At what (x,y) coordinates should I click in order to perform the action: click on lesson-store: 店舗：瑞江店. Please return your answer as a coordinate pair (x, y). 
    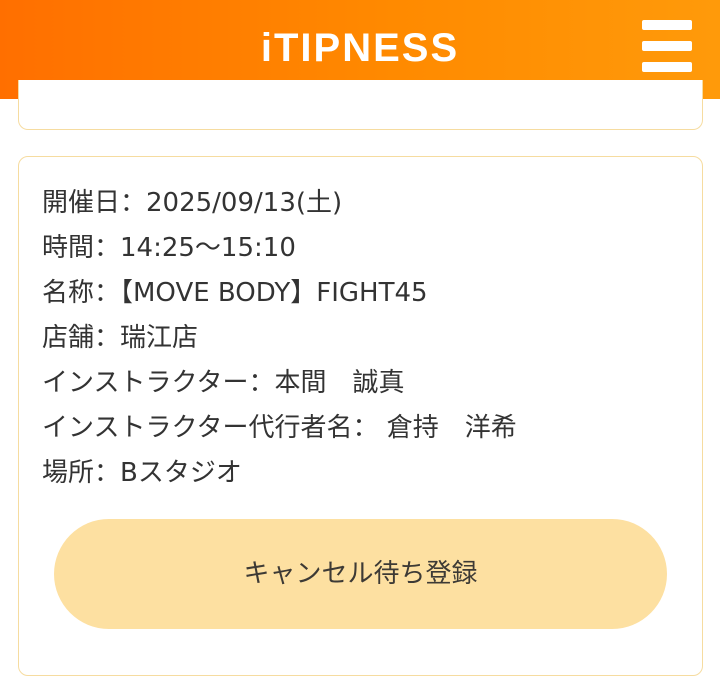
    Looking at the image, I should click on (120, 338).